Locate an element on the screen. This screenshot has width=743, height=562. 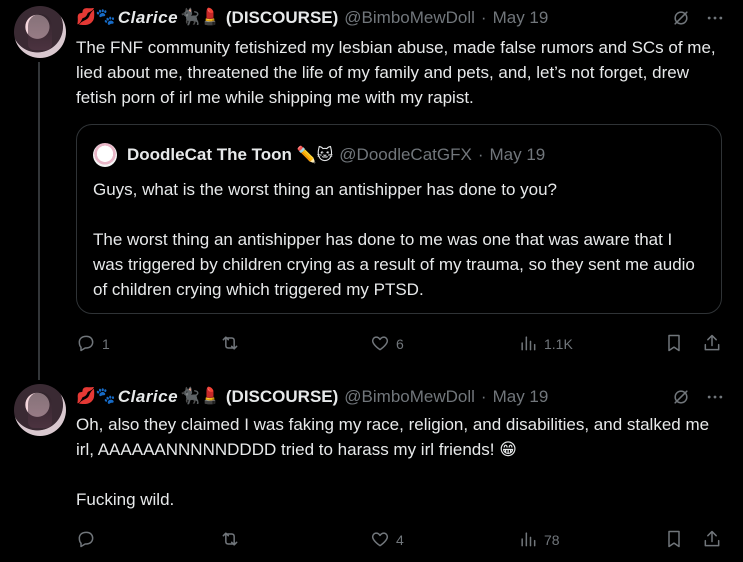
views-button: 1.1K is located at coordinates (545, 344).